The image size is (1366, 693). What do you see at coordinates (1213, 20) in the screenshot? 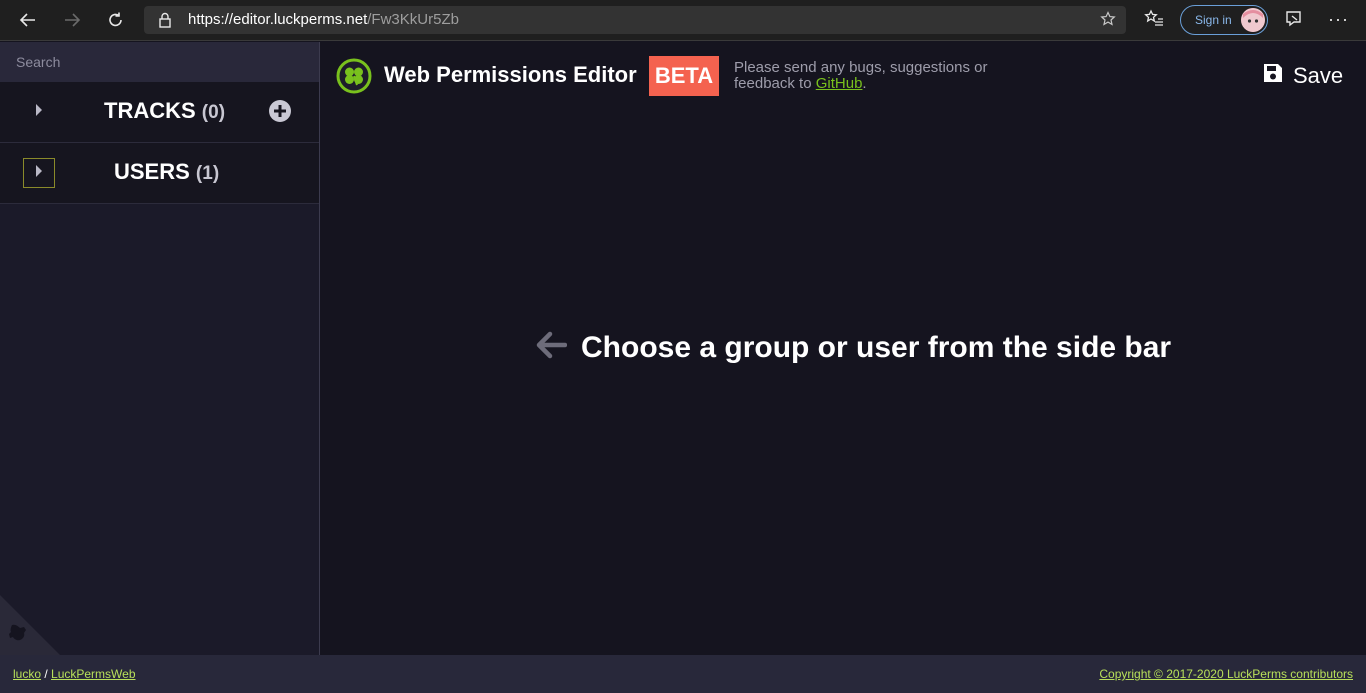
I see `sign-in-label: Sign in` at bounding box center [1213, 20].